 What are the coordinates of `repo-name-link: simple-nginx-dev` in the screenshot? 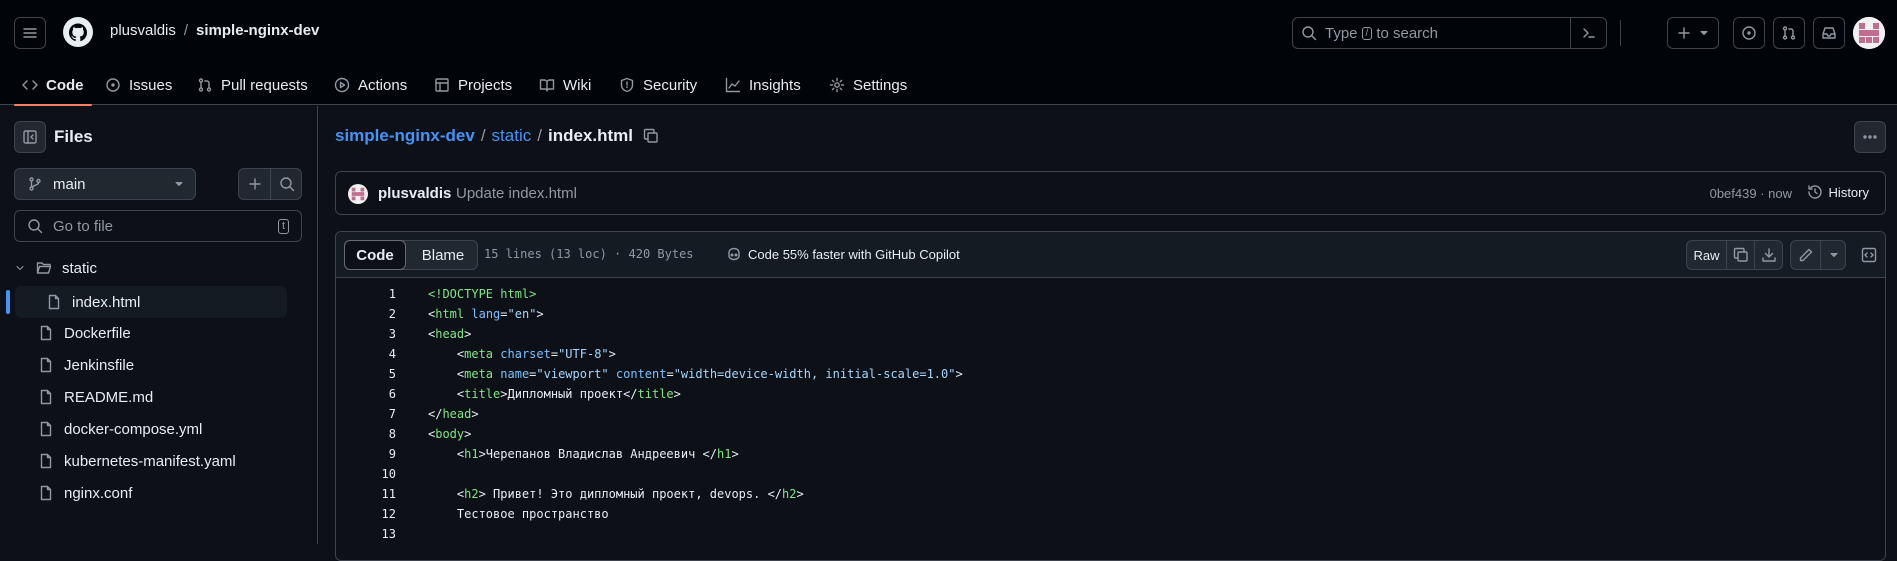 It's located at (257, 30).